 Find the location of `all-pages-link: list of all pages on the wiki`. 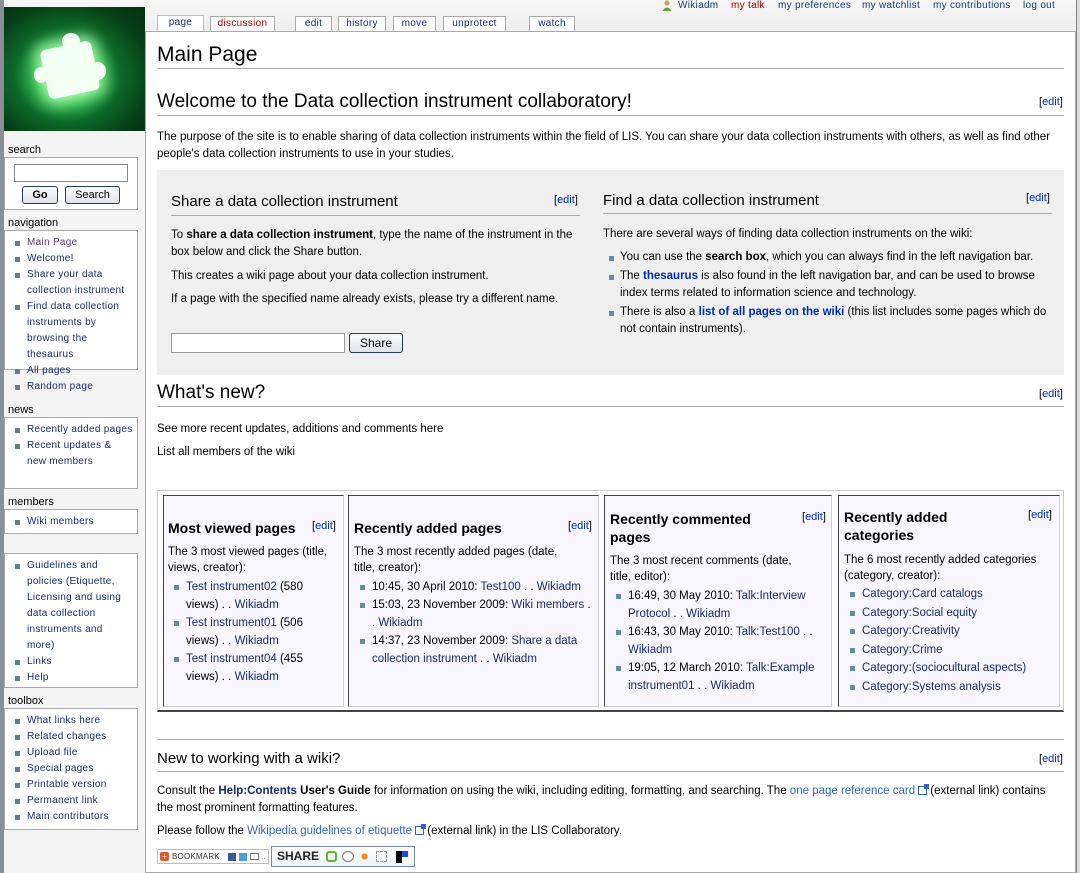

all-pages-link: list of all pages on the wiki is located at coordinates (772, 312).